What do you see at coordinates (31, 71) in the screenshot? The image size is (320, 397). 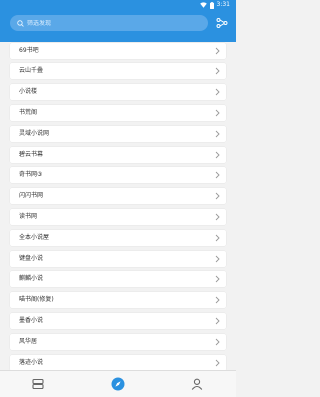 I see `list-item-label: 云山千叠` at bounding box center [31, 71].